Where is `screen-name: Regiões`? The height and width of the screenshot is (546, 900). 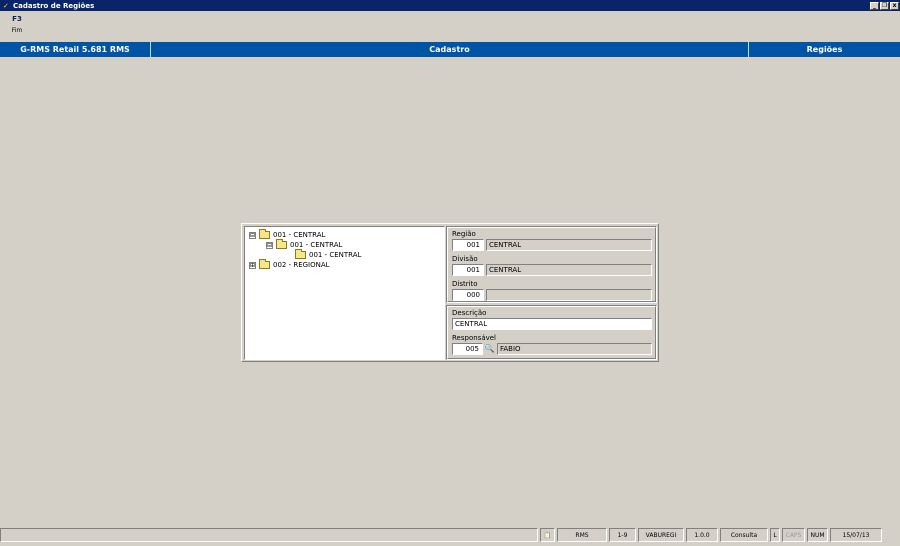 screen-name: Regiões is located at coordinates (824, 49).